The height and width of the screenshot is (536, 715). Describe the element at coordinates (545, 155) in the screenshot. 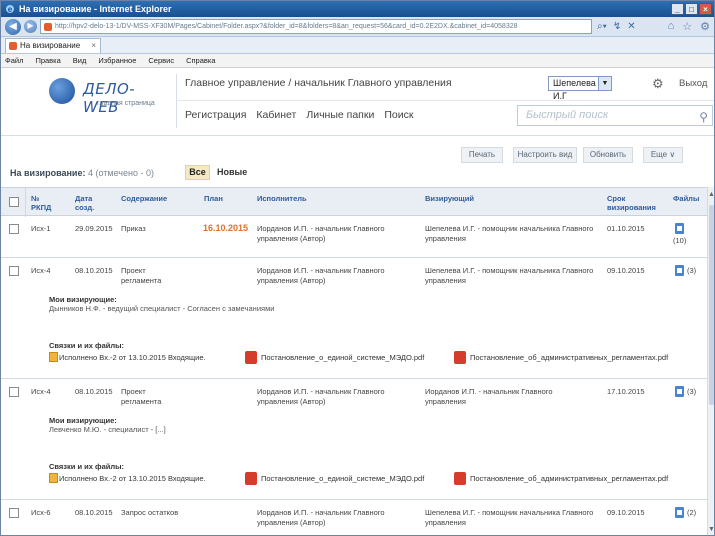

I see `configure-view-button: Настроить вид` at that location.